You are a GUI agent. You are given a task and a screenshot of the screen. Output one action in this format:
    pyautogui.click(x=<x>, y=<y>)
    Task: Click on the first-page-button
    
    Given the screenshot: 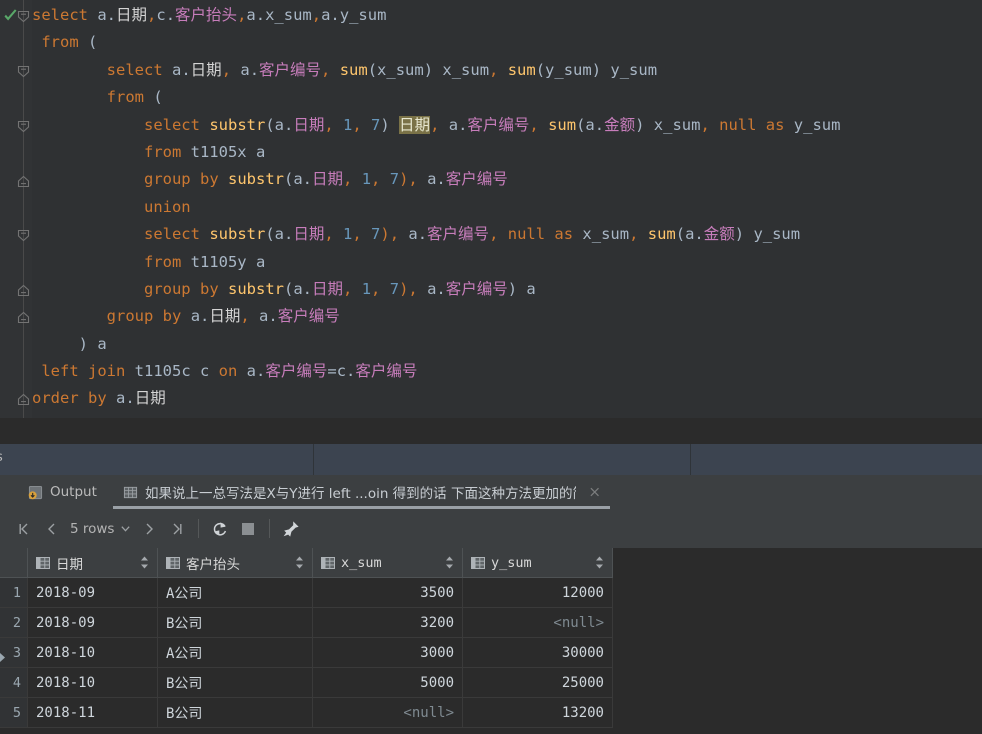 What is the action you would take?
    pyautogui.click(x=24, y=529)
    